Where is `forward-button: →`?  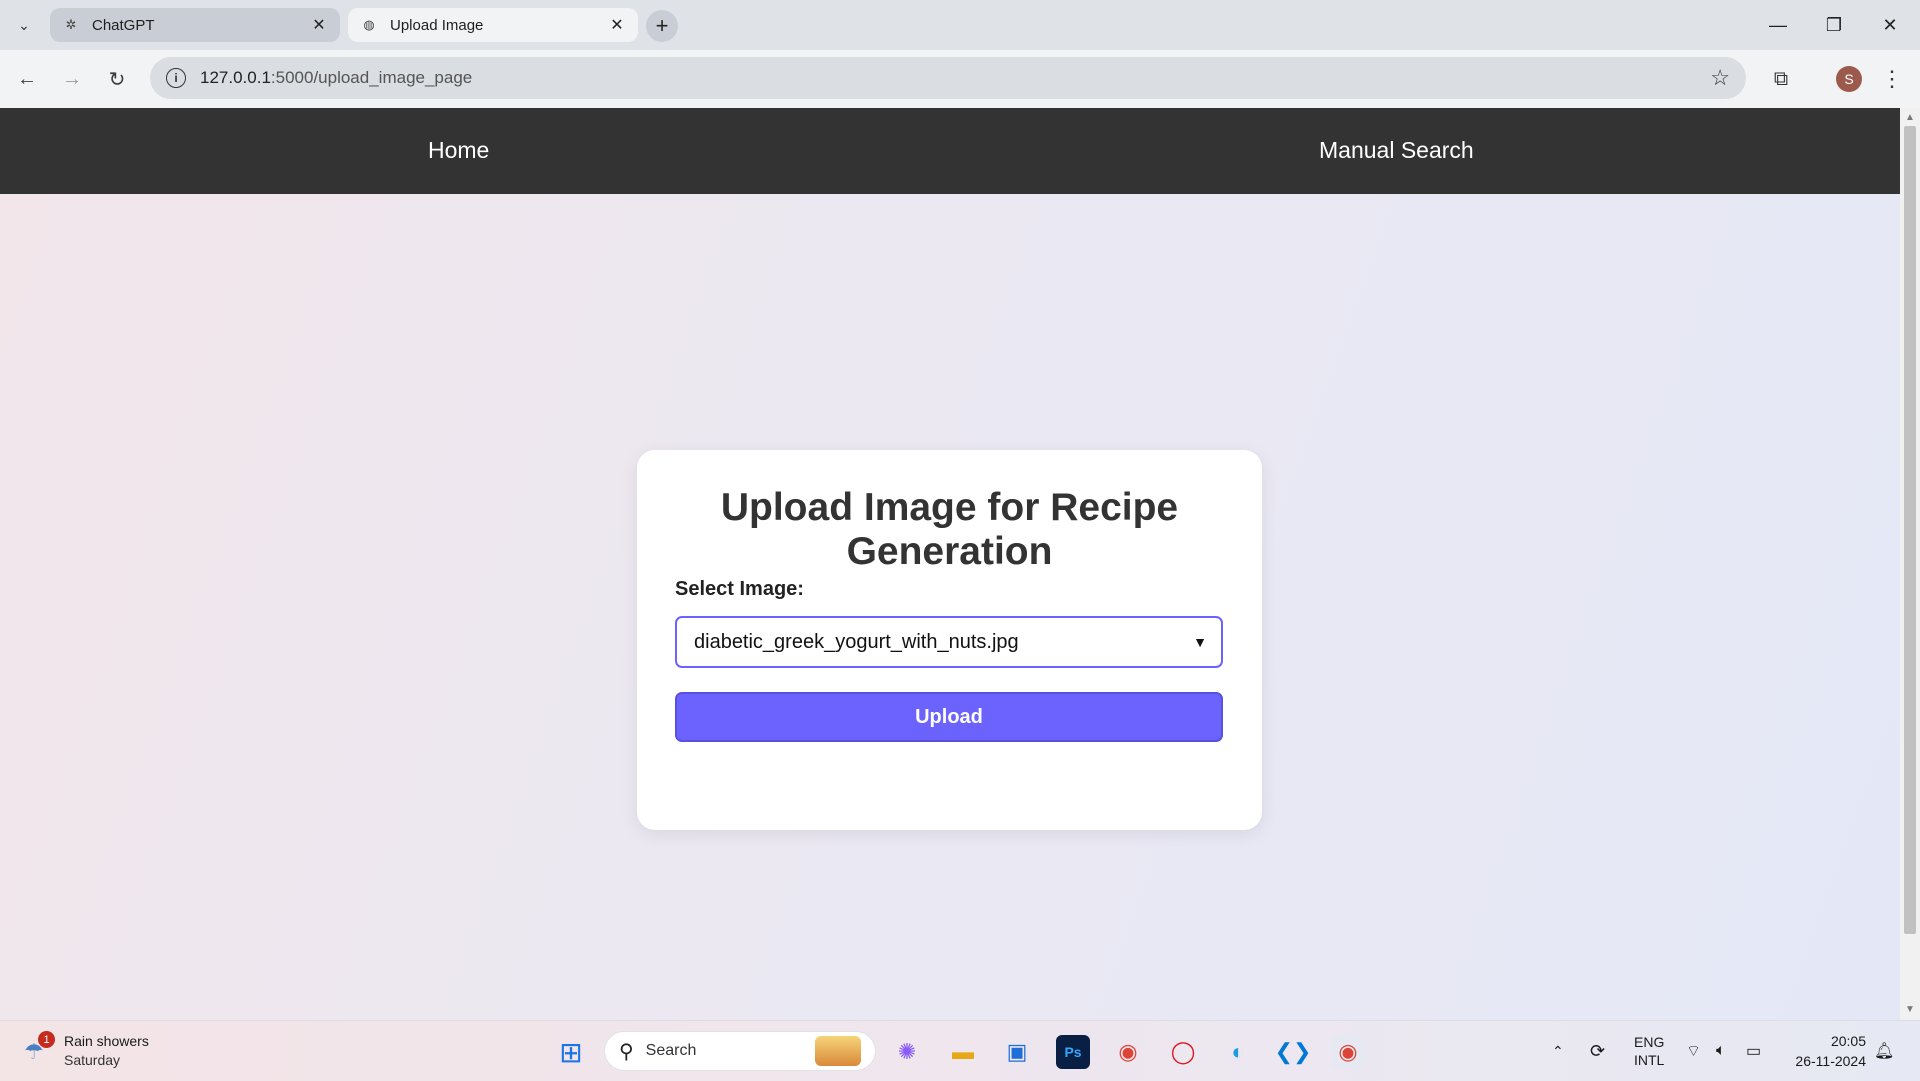
forward-button: → is located at coordinates (72, 79).